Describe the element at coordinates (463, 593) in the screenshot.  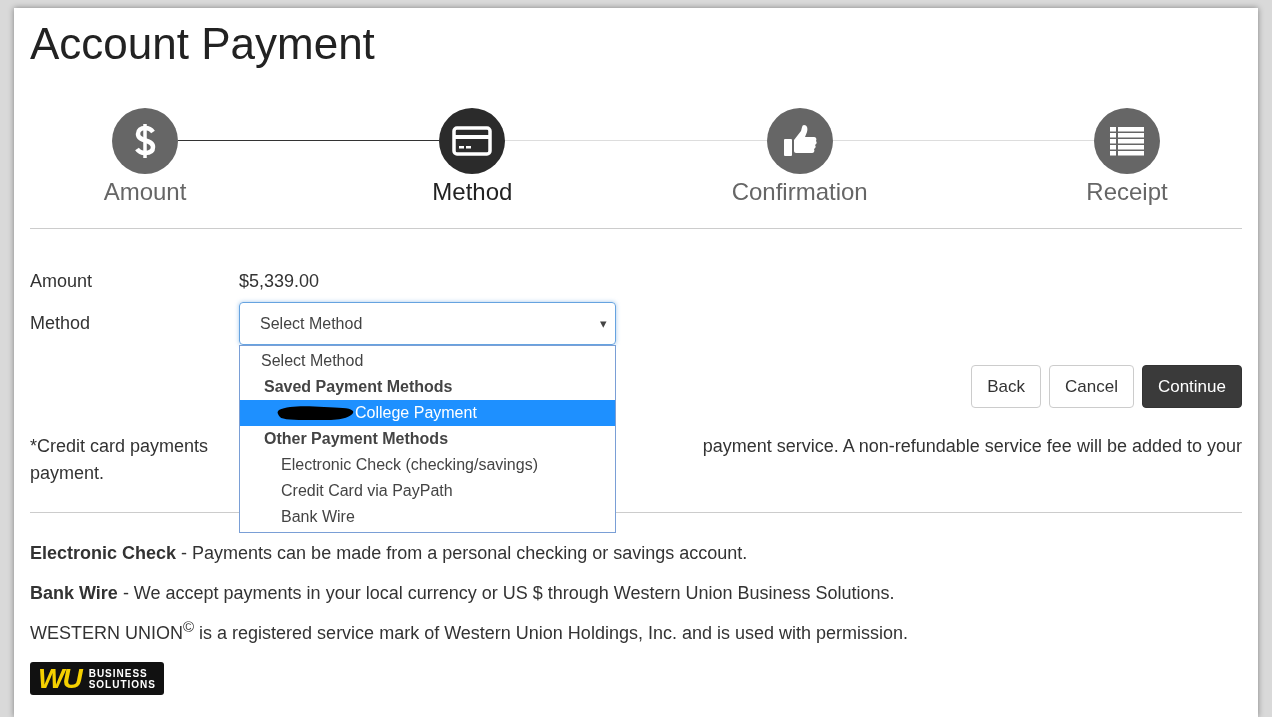
I see `info-text: Bank Wire - We accept payments in your local currency or US $ through Western Union Business Solutions.` at that location.